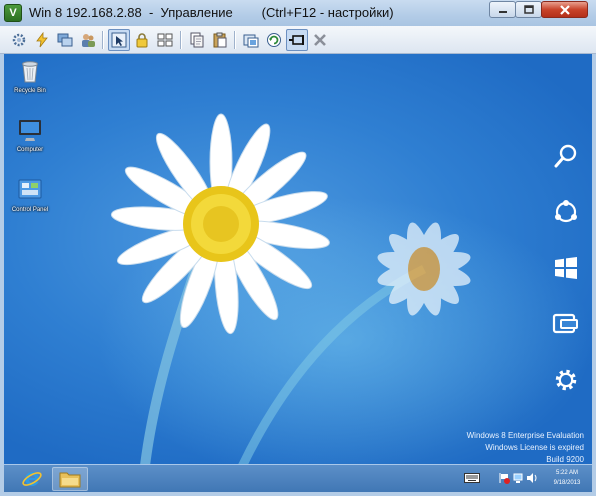 Image resolution: width=596 pixels, height=496 pixels. I want to click on desktop-icon-computer: Computer, so click(30, 135).